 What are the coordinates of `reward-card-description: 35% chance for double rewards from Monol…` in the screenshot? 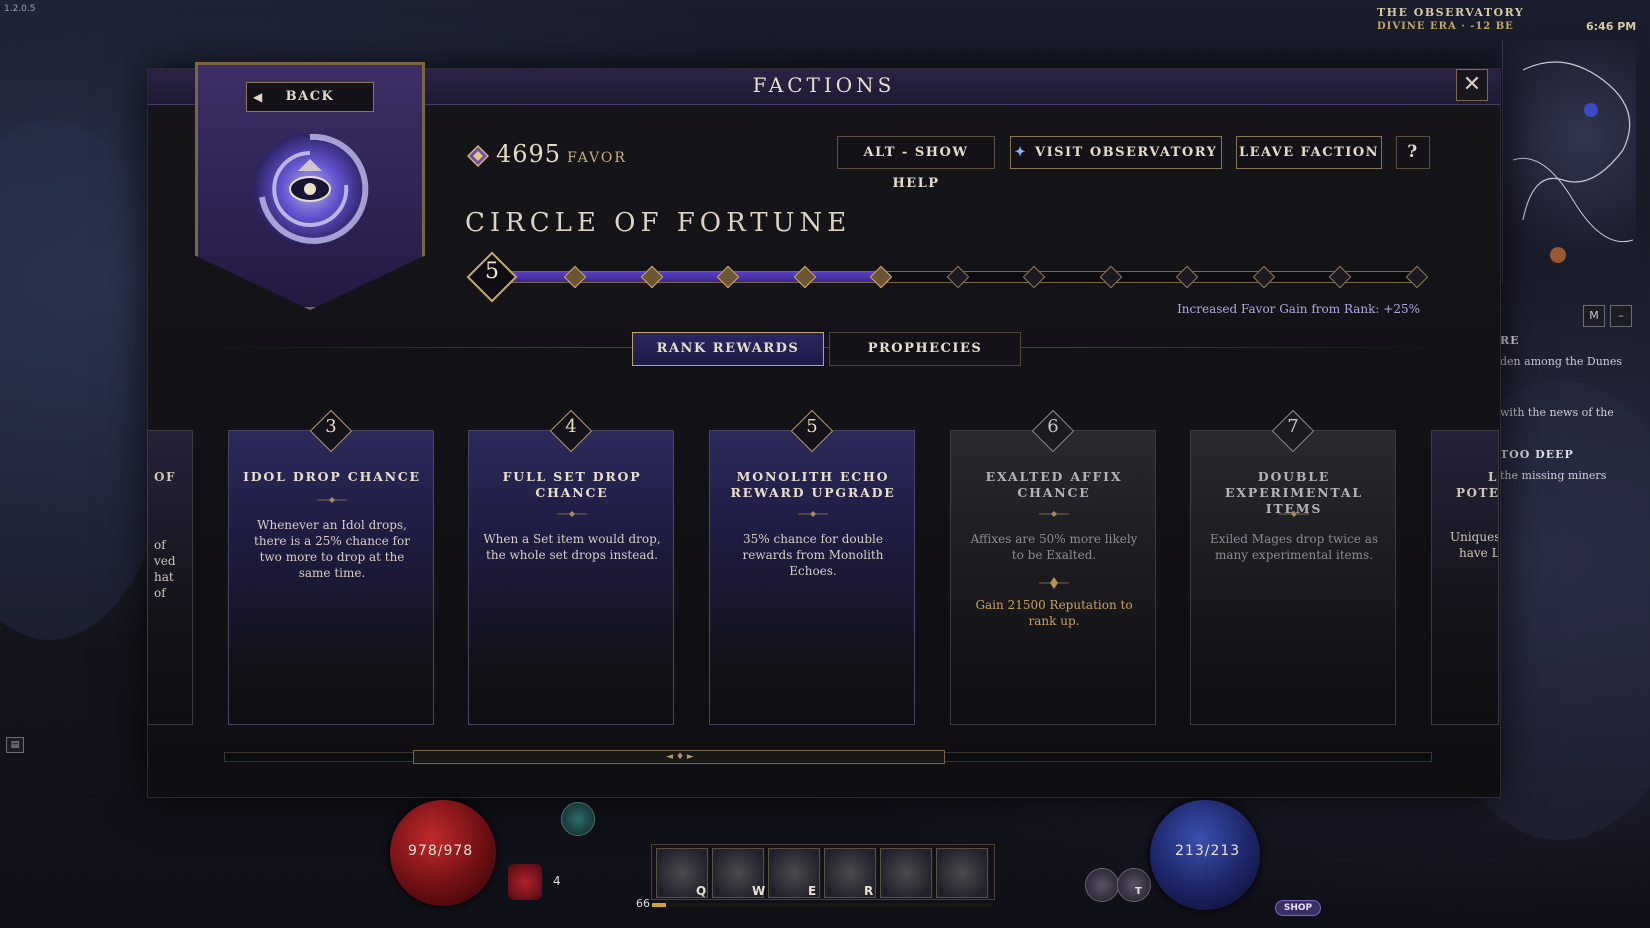 It's located at (813, 555).